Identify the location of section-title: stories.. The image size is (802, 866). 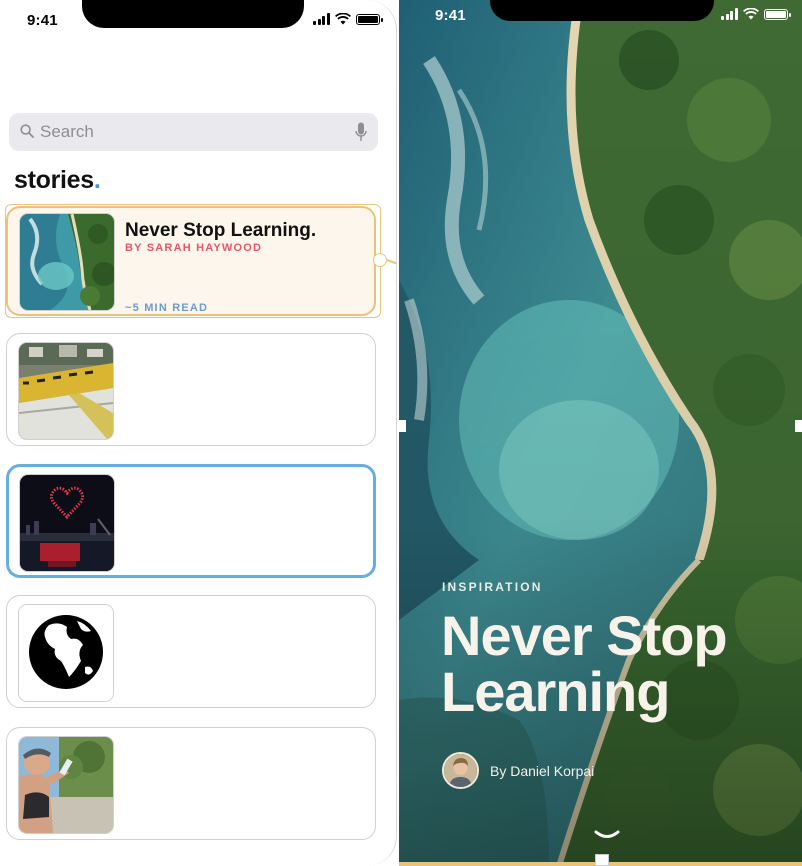
(57, 180).